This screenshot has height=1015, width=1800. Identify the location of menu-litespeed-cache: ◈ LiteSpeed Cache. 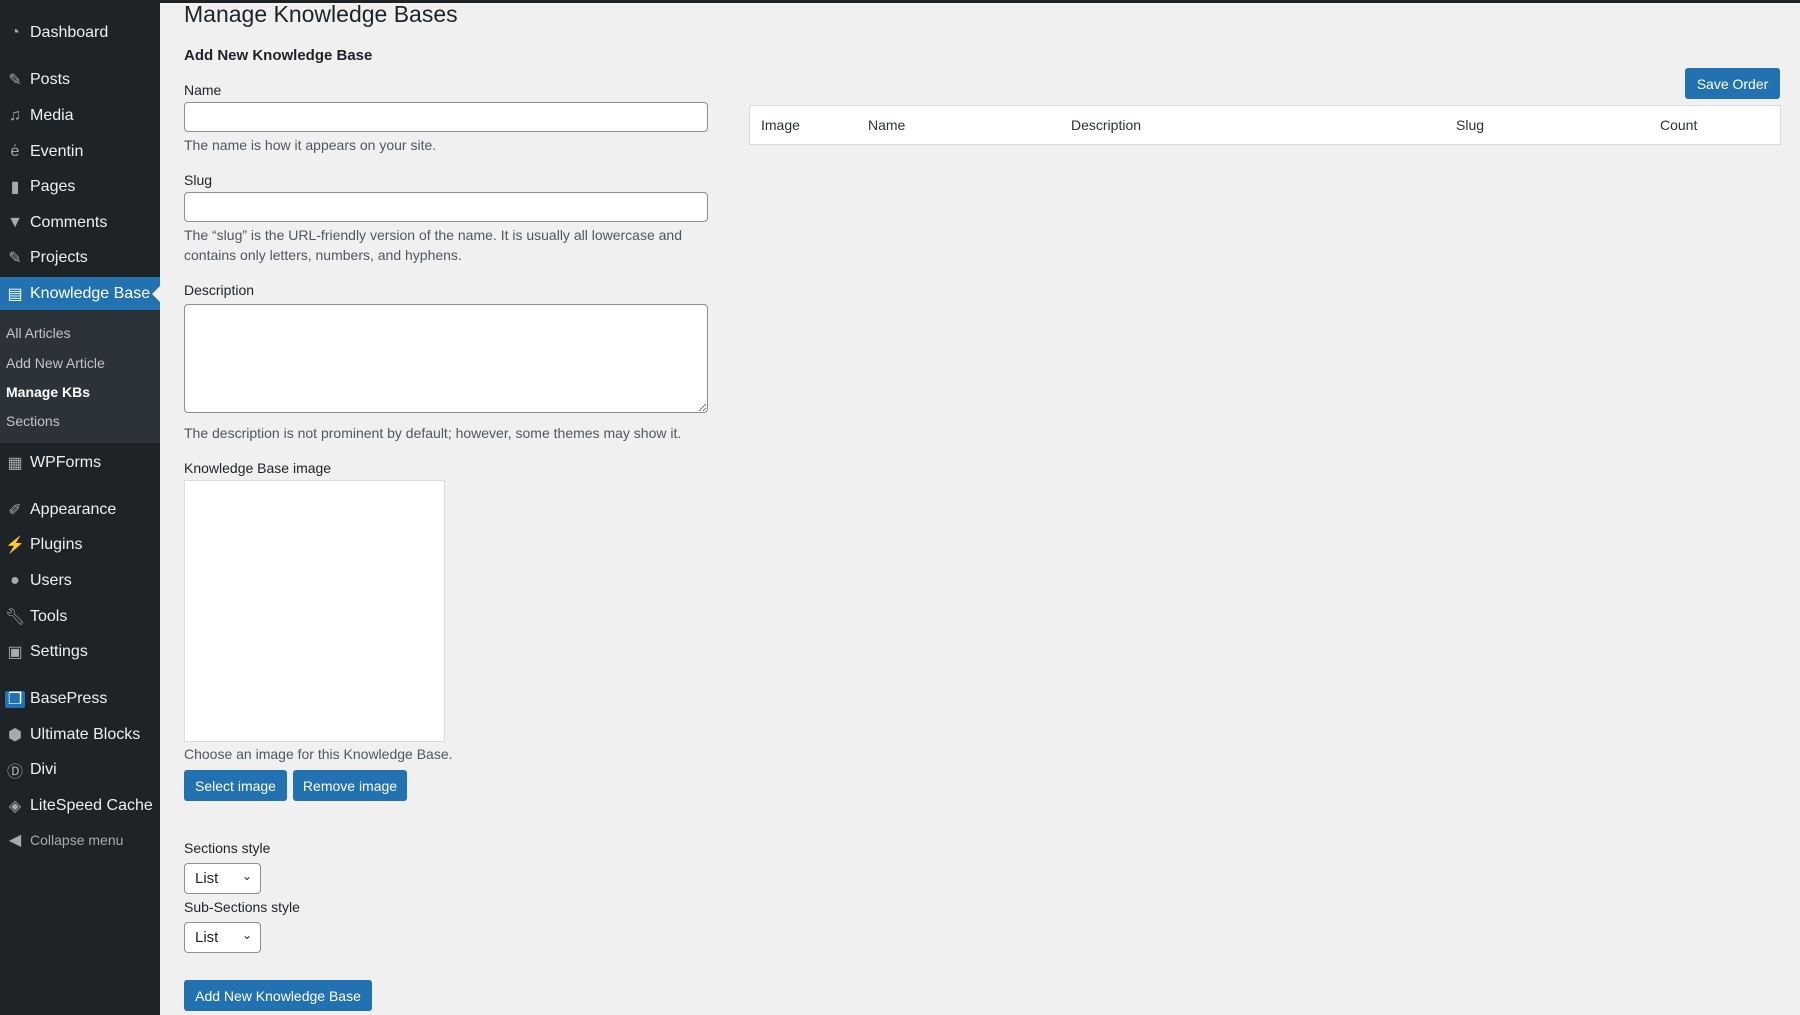
(80, 806).